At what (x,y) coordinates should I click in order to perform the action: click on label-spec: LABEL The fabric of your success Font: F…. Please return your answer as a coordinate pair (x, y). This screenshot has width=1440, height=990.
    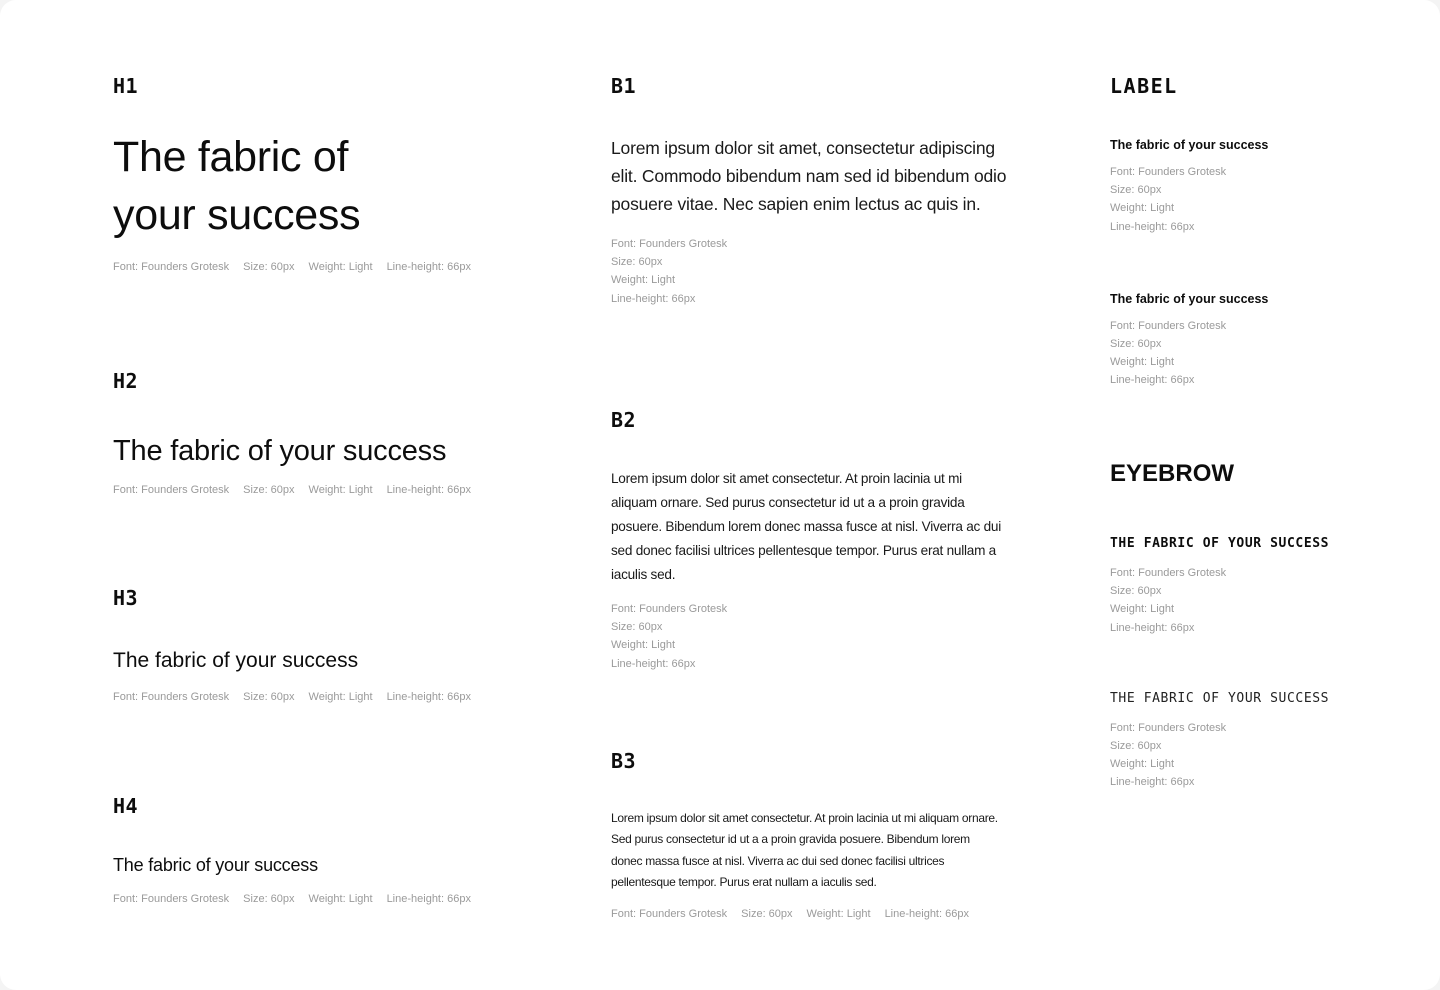
    Looking at the image, I should click on (1260, 232).